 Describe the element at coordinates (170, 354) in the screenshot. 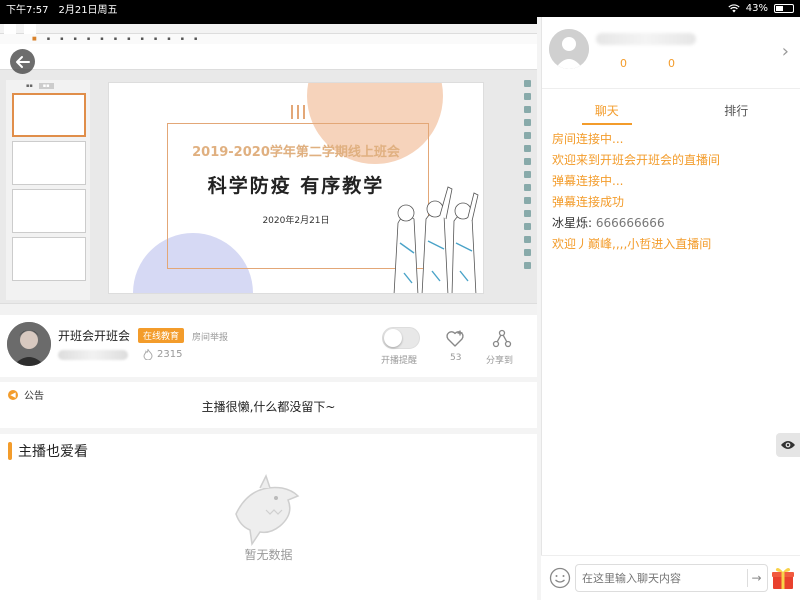

I see `viewer-count-value: 2315` at that location.